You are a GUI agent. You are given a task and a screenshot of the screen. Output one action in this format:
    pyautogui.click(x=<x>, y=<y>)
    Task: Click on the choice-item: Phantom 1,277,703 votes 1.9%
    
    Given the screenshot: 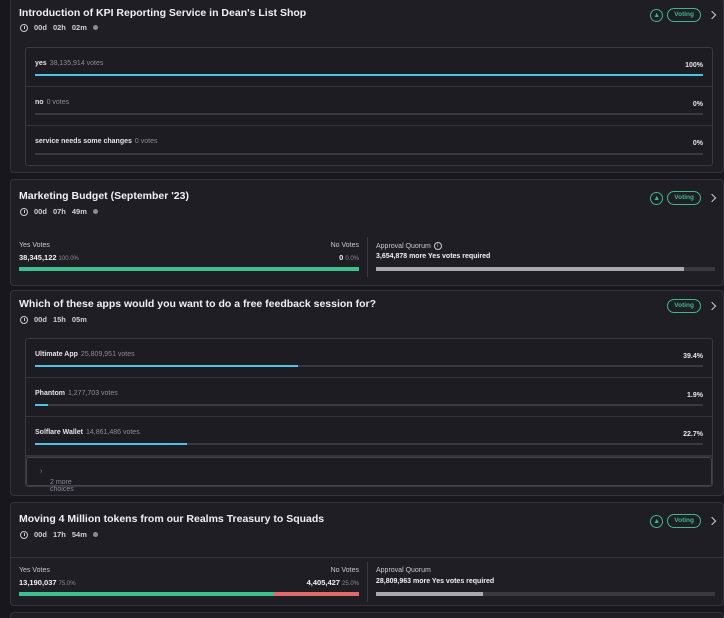 What is the action you would take?
    pyautogui.click(x=369, y=397)
    